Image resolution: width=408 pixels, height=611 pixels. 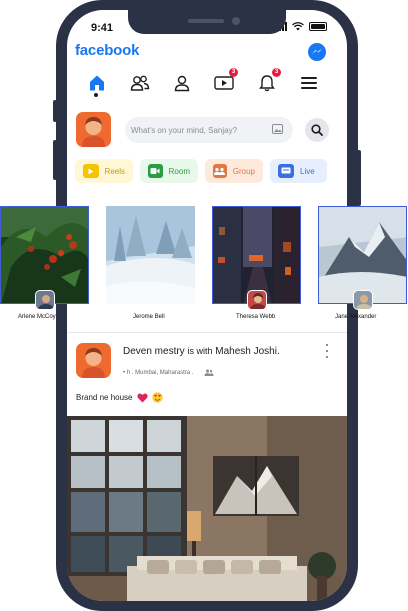 What do you see at coordinates (96, 95) in the screenshot?
I see `active-nav-indicator` at bounding box center [96, 95].